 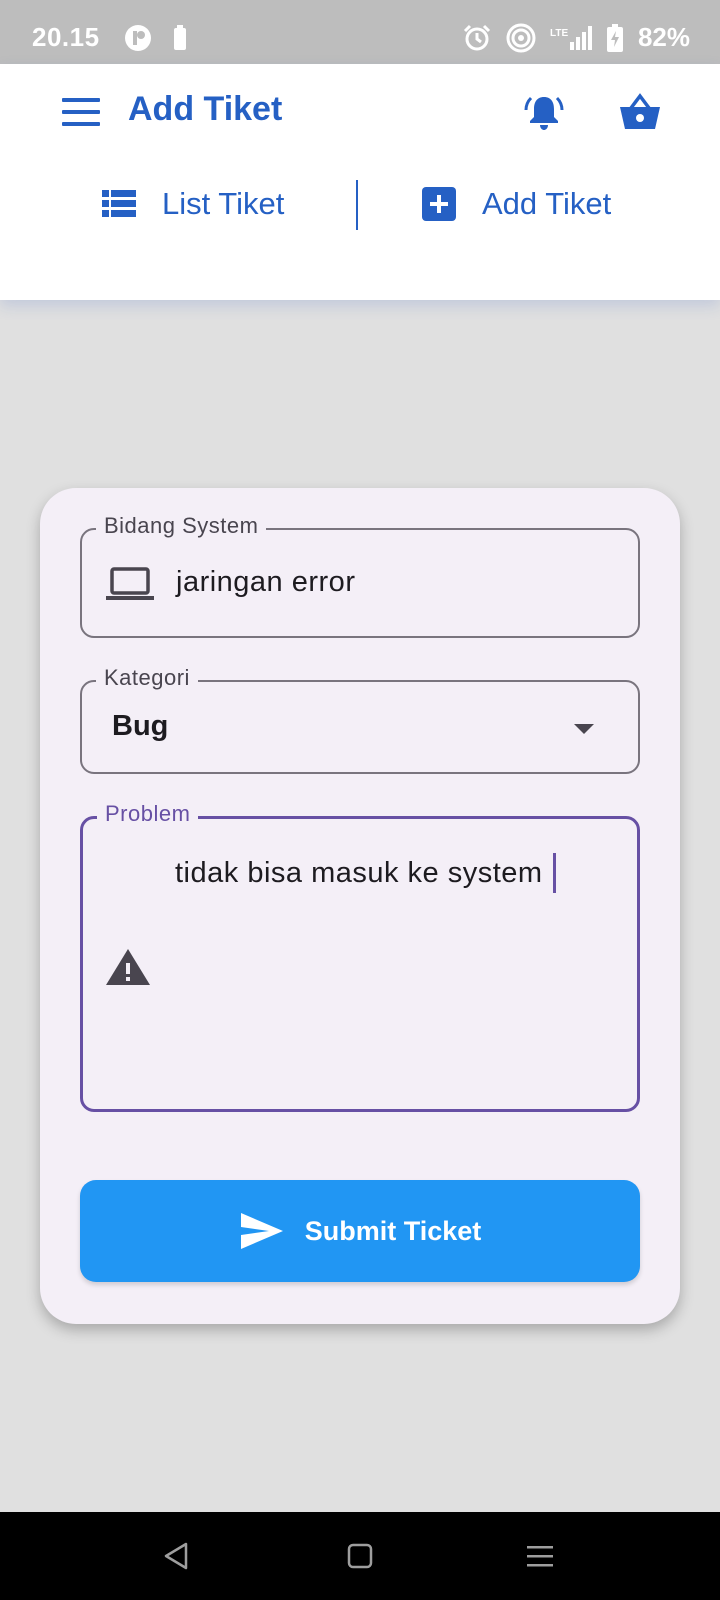 I want to click on recents-menu-icon, so click(x=540, y=1556).